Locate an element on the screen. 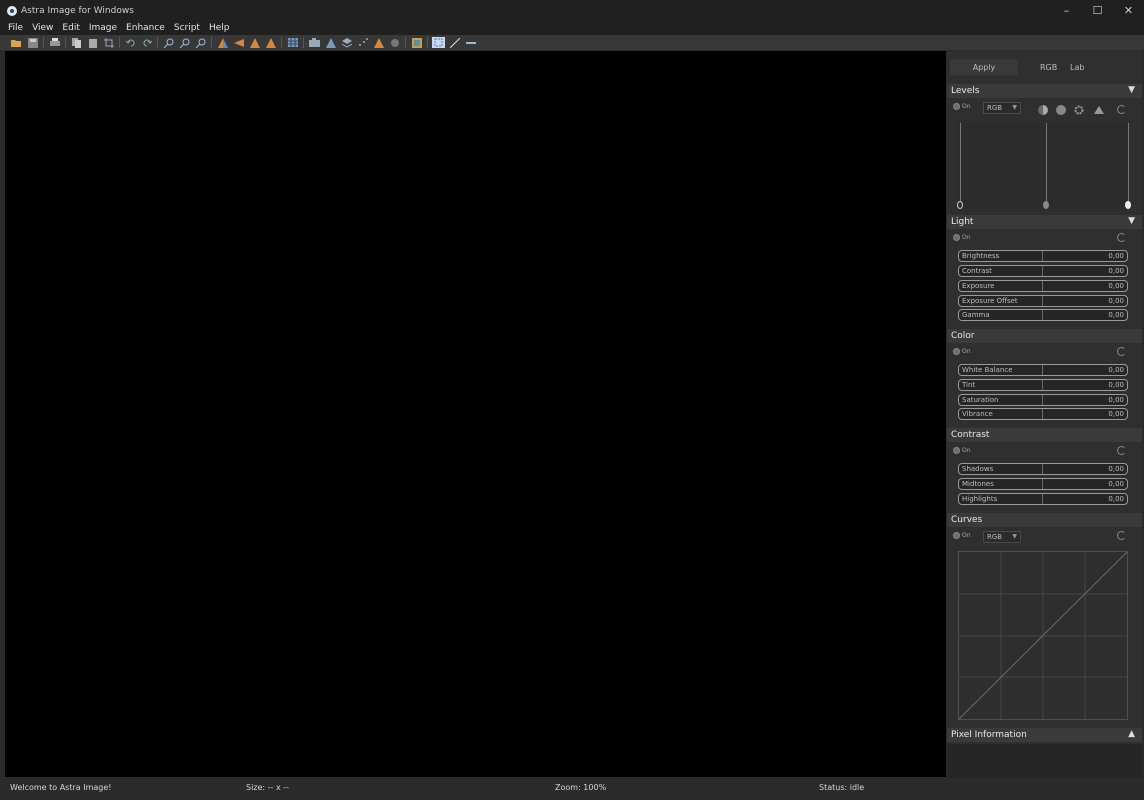 Image resolution: width=1144 pixels, height=800 pixels. zoom-in-icon is located at coordinates (168, 42).